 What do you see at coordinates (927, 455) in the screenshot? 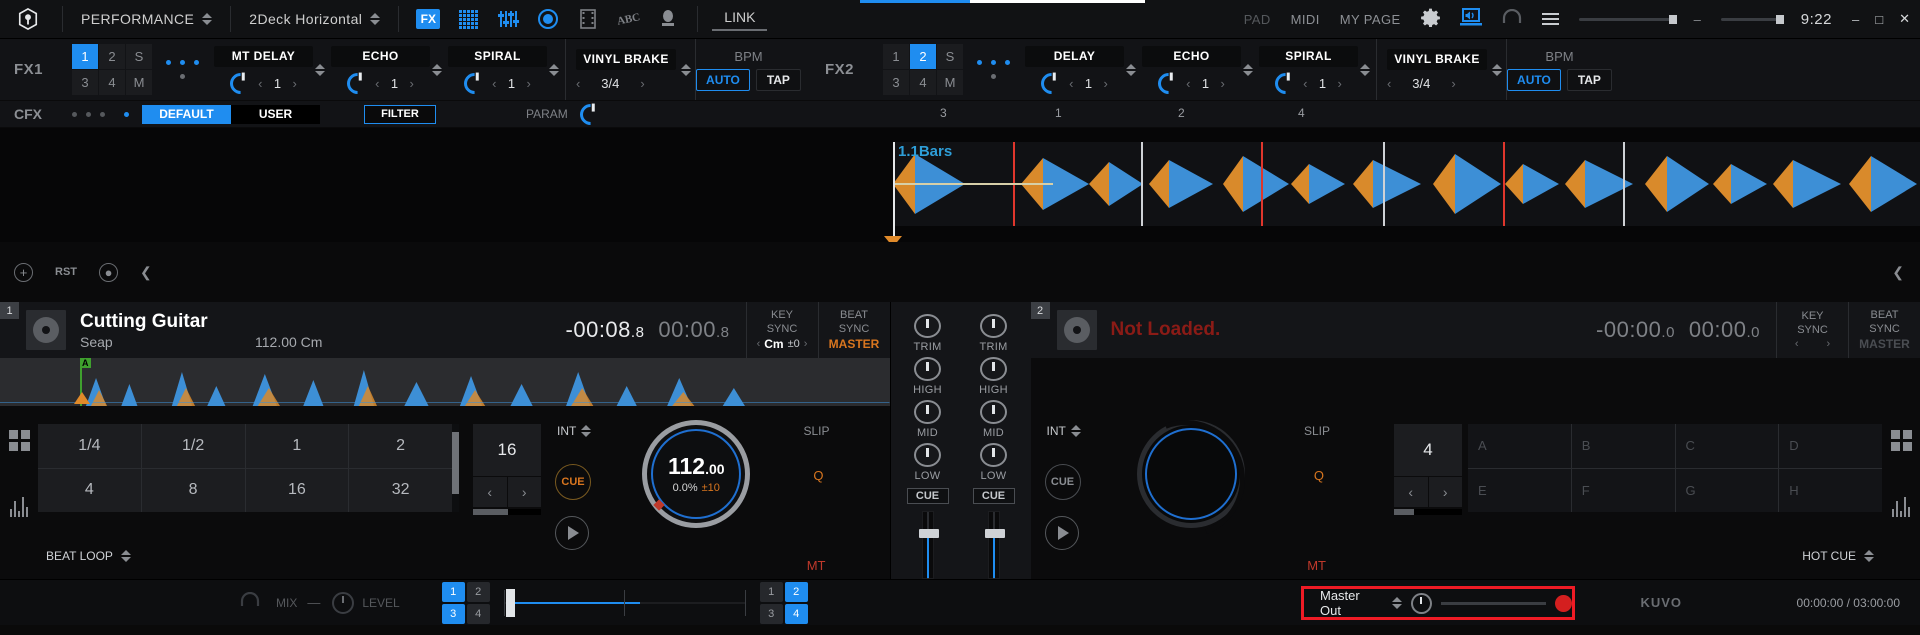
I see `ch1-low-knob` at bounding box center [927, 455].